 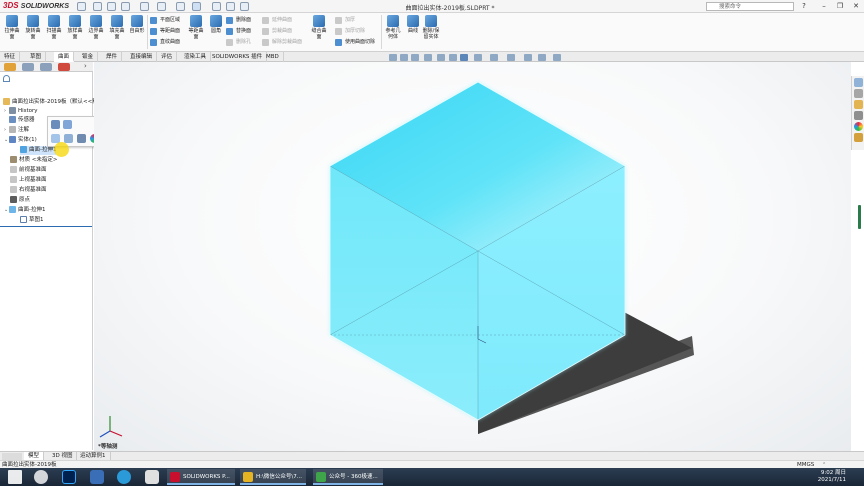 I want to click on restore-icon: ❐, so click(x=840, y=6).